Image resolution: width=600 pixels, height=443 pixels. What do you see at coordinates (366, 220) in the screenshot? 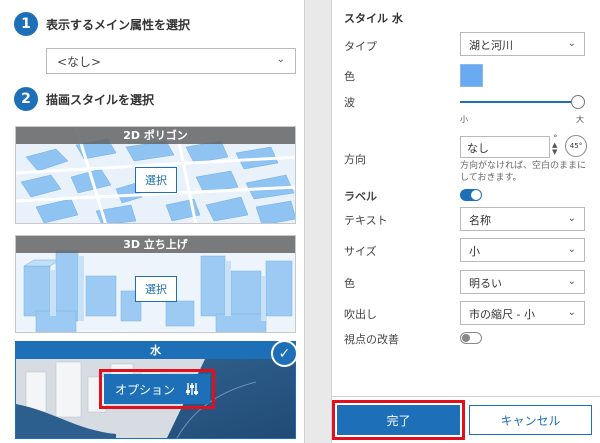
I see `text-label: テキスト` at bounding box center [366, 220].